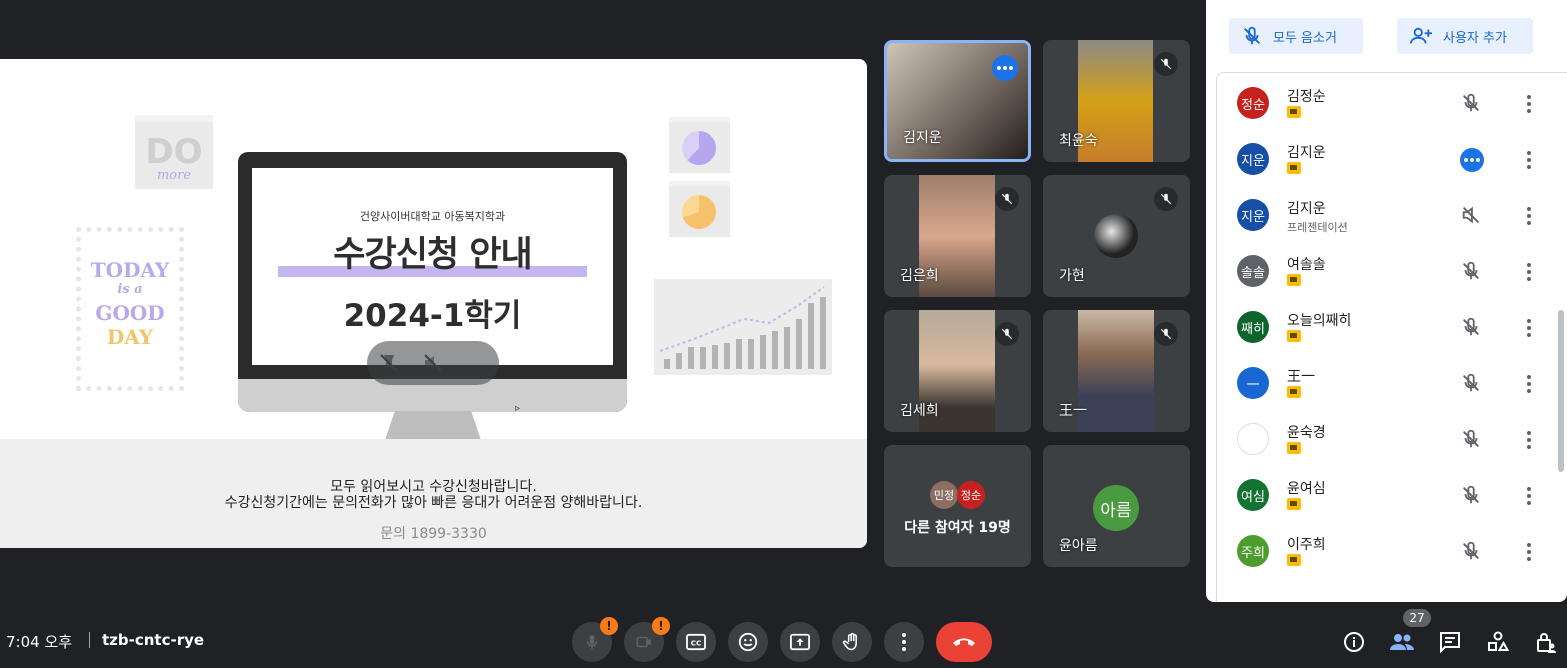  Describe the element at coordinates (1116, 101) in the screenshot. I see `participant-tile: 최윤숙` at that location.